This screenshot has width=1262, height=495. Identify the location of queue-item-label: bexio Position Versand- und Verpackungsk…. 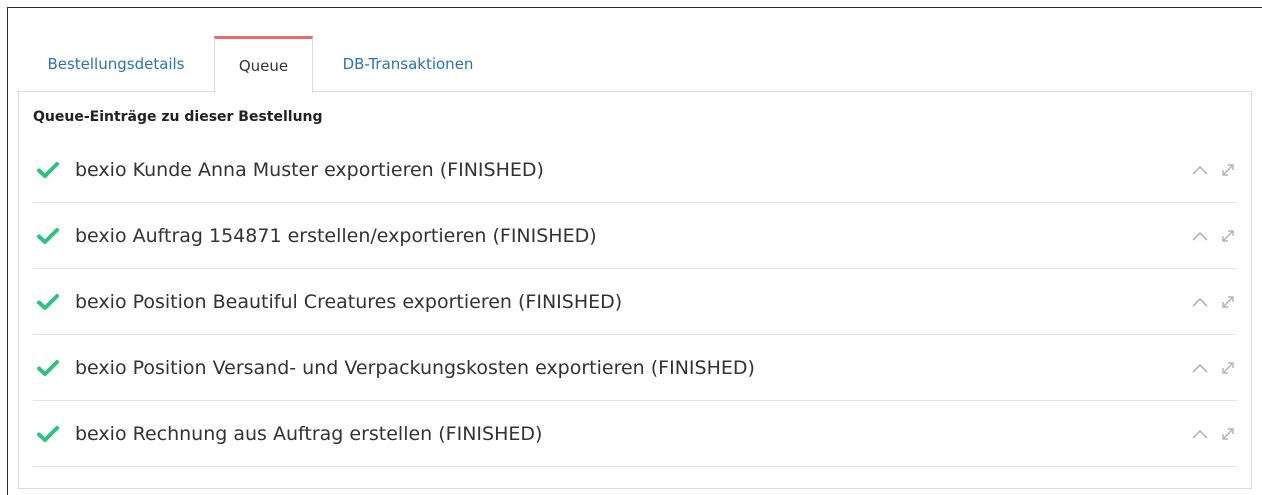
(415, 367).